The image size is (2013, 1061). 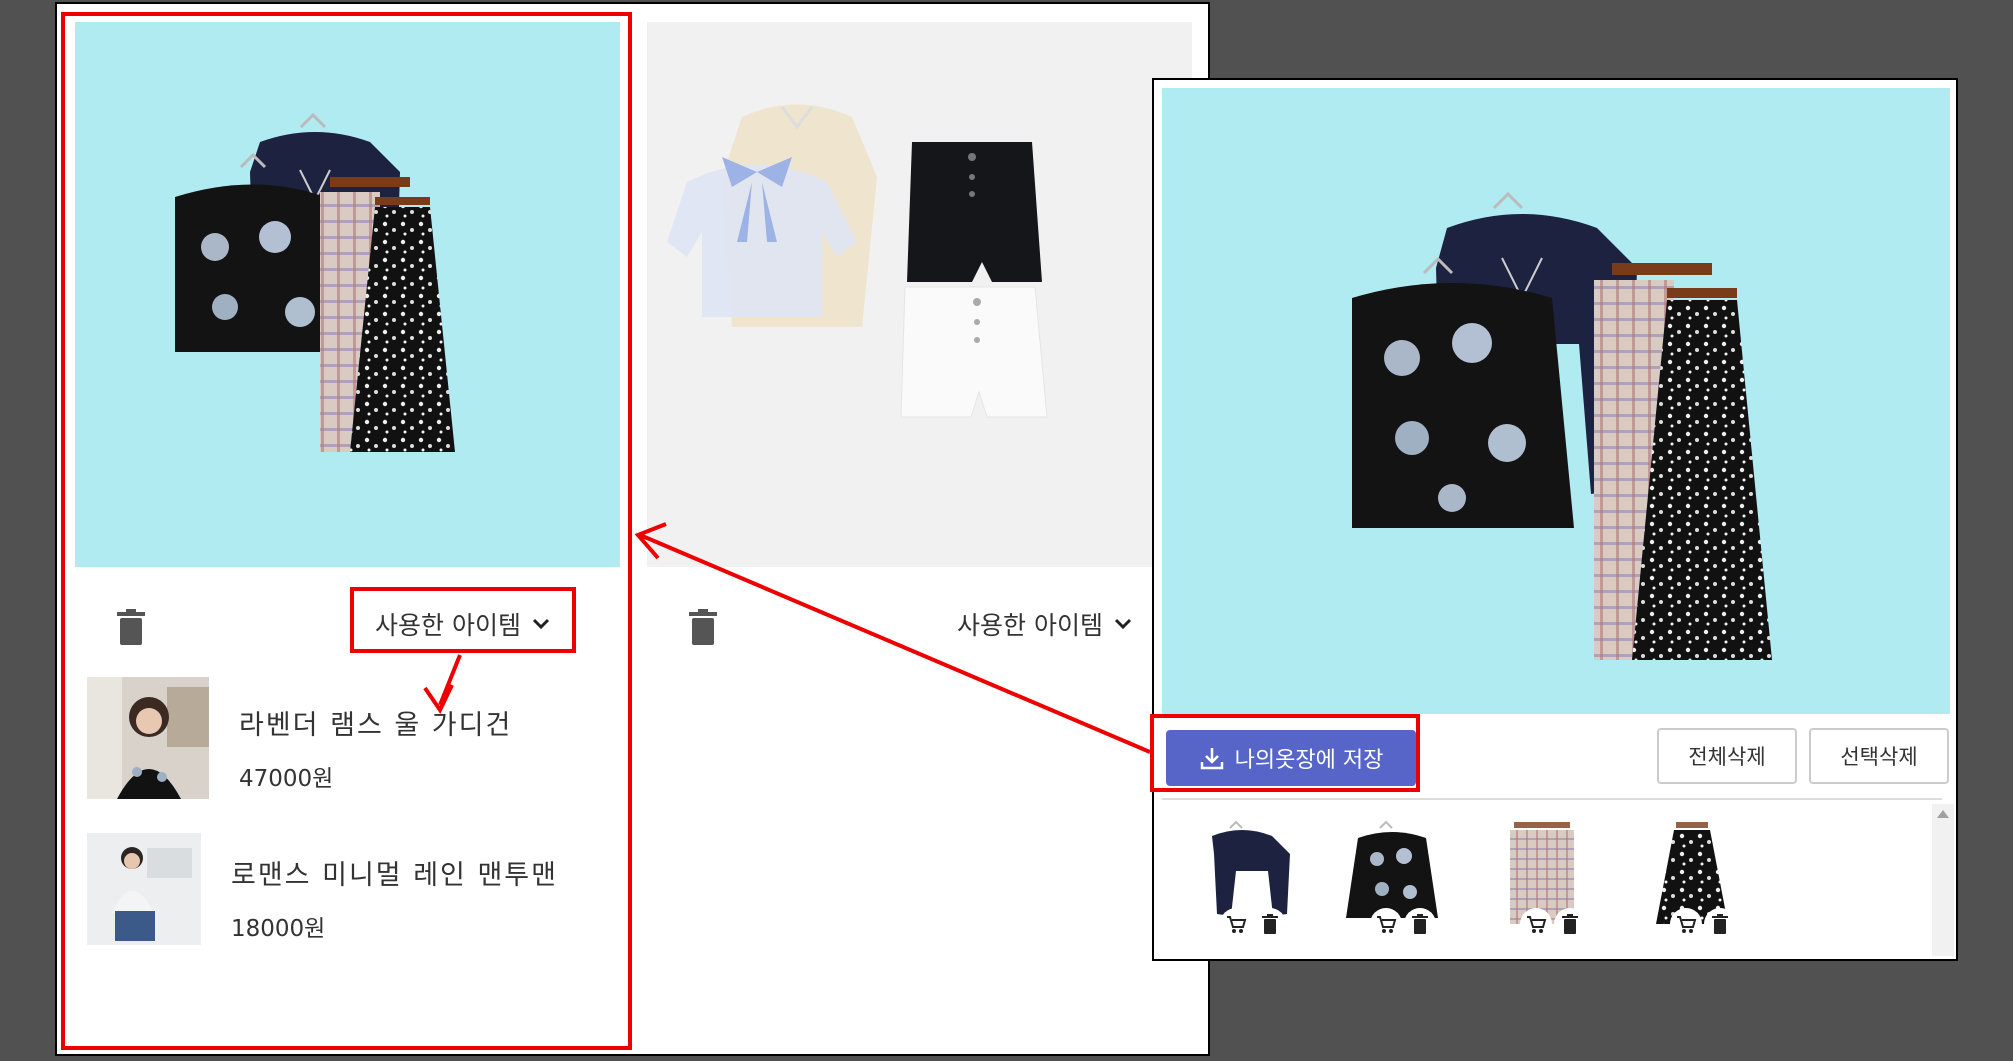 What do you see at coordinates (787, 638) in the screenshot?
I see `annotation-arrows` at bounding box center [787, 638].